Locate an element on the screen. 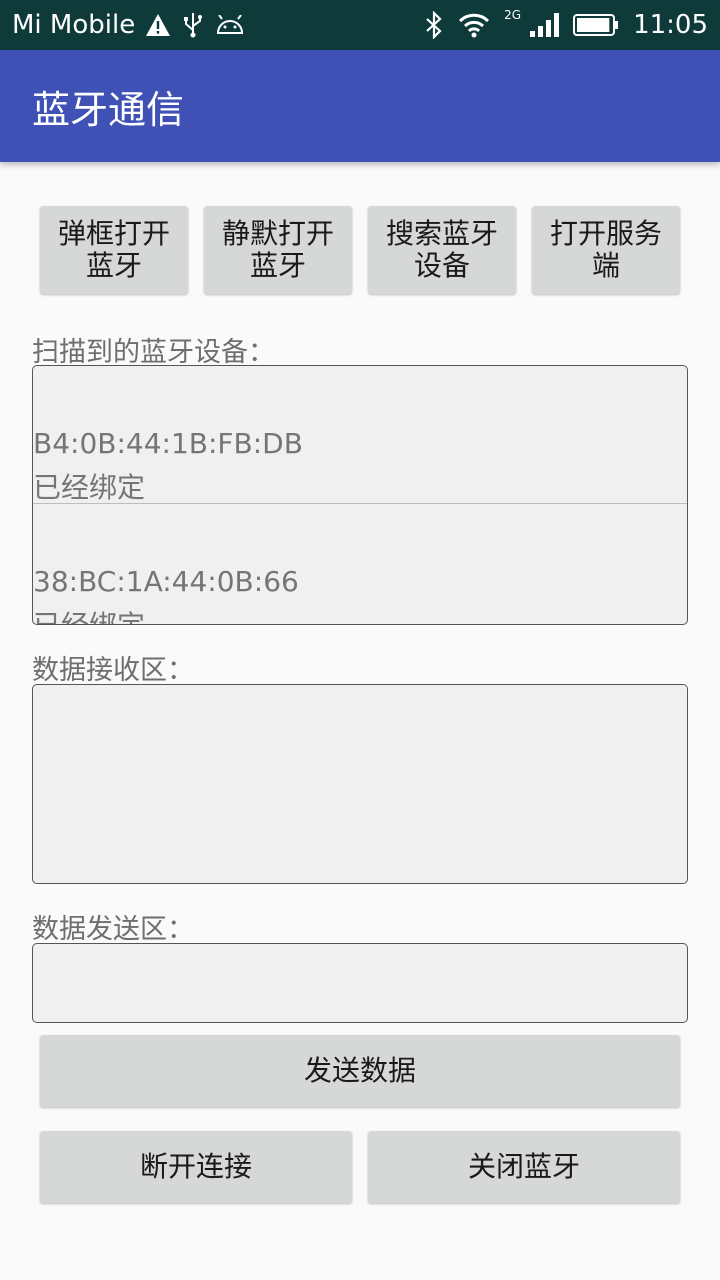  usb-icon is located at coordinates (193, 25).